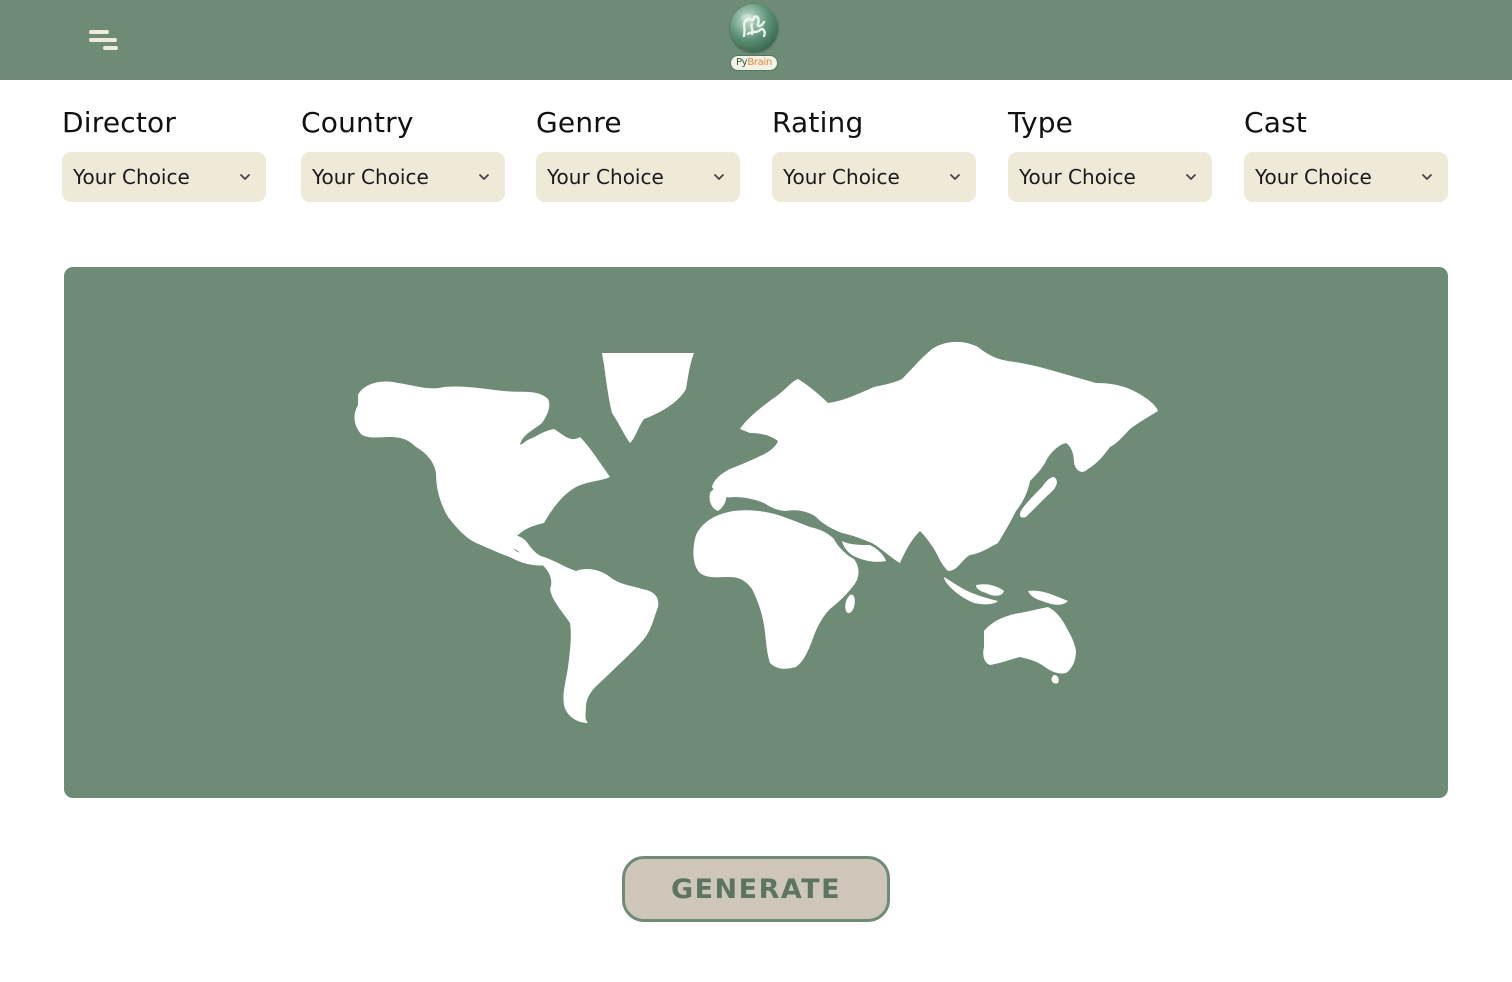 The height and width of the screenshot is (982, 1512). I want to click on filter-label-genre: Genre, so click(579, 122).